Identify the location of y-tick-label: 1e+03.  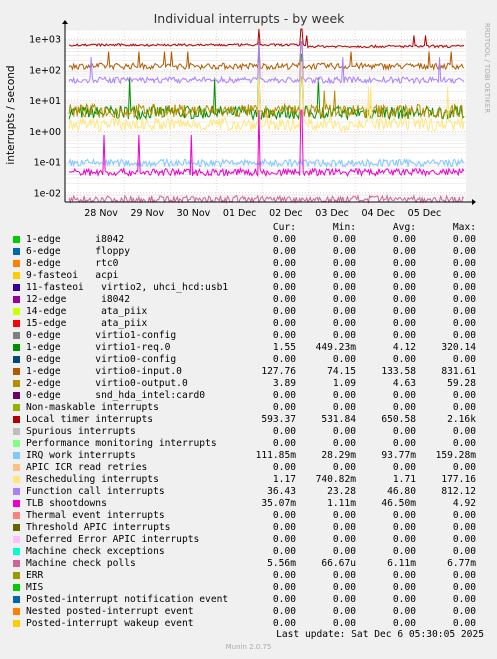
(45, 40).